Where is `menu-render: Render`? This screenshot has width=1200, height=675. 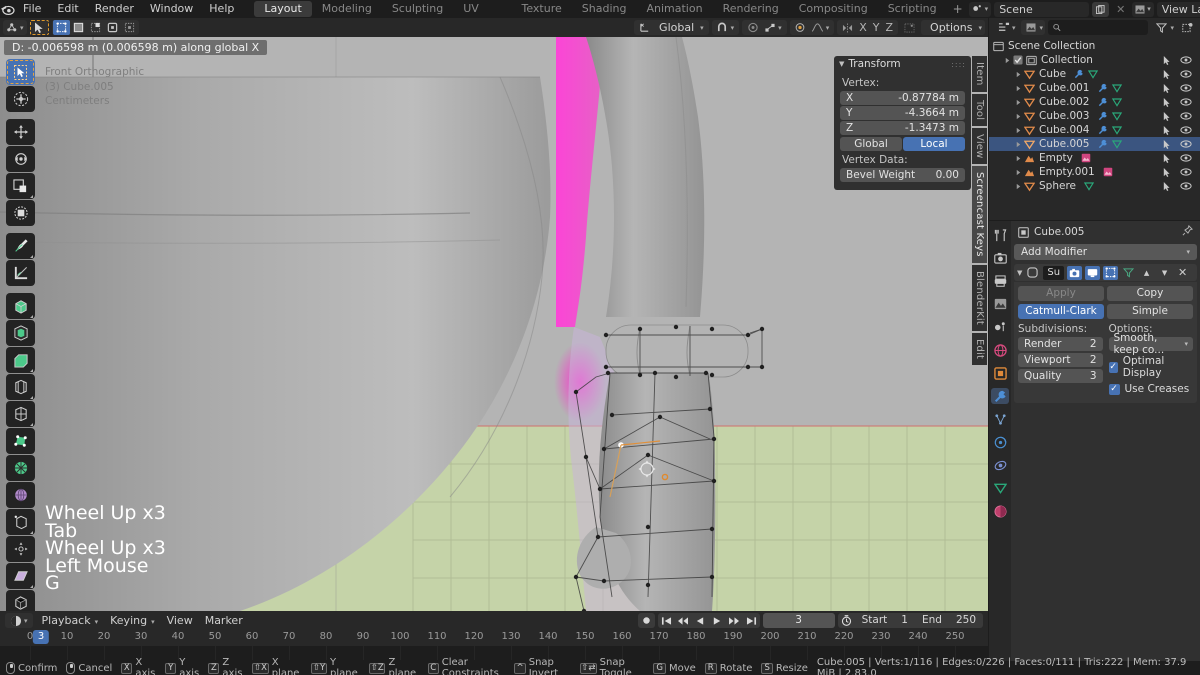
menu-render: Render is located at coordinates (114, 9).